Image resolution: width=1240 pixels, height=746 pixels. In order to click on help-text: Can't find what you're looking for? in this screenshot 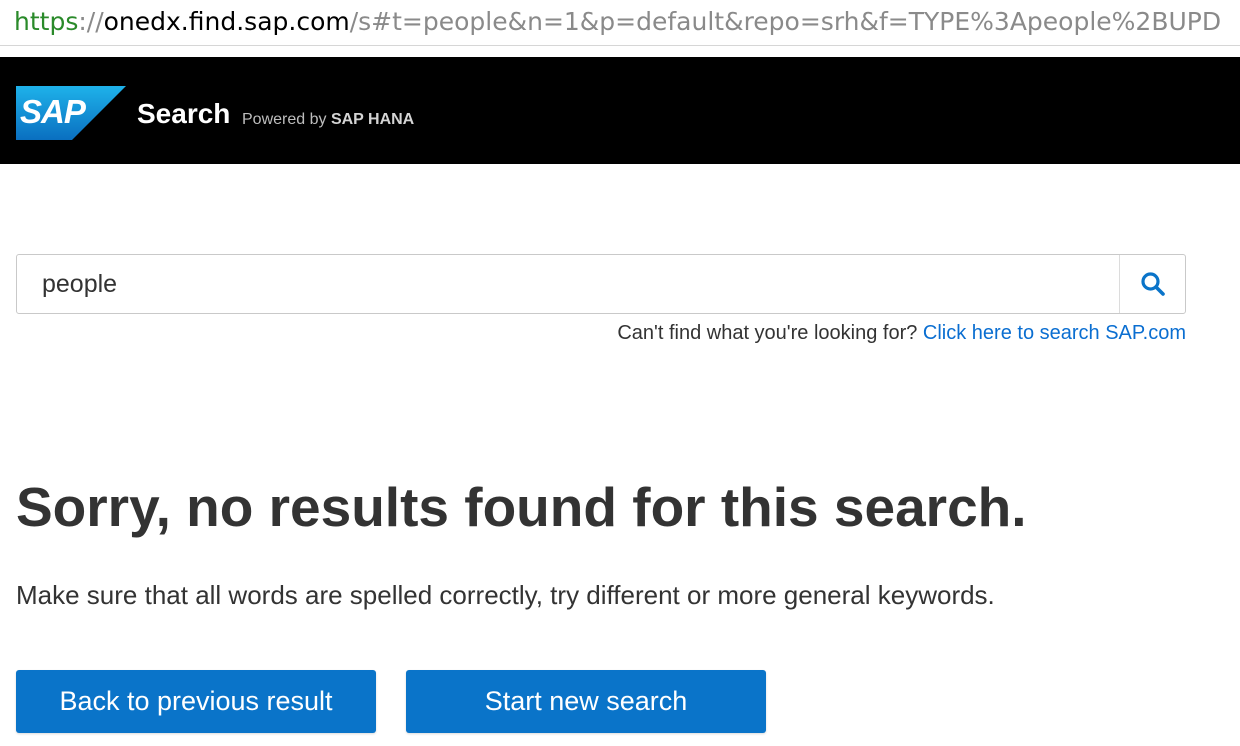, I will do `click(767, 333)`.